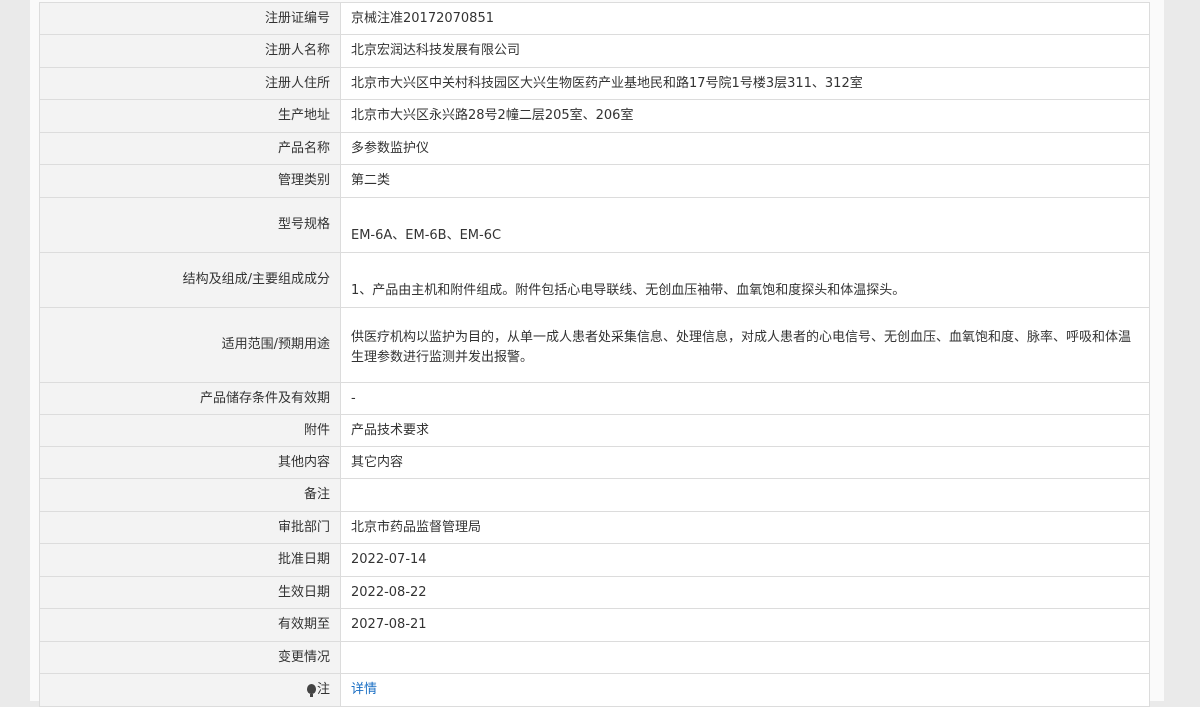 The image size is (1200, 707). What do you see at coordinates (190, 625) in the screenshot?
I see `field-label: 有效期至` at bounding box center [190, 625].